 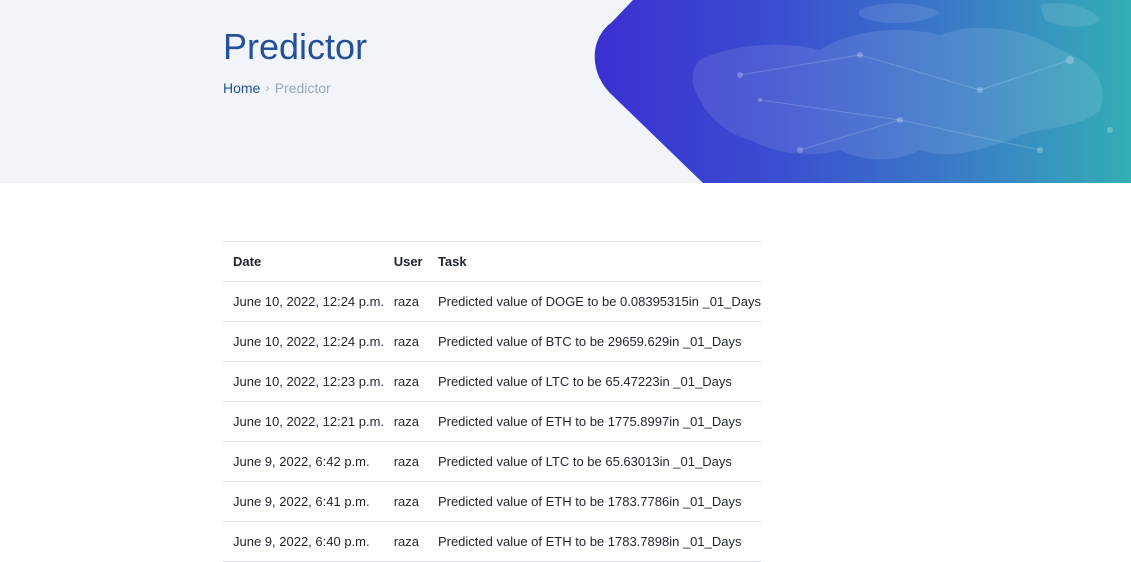 I want to click on breadcrumb-home-link: Home, so click(x=241, y=88).